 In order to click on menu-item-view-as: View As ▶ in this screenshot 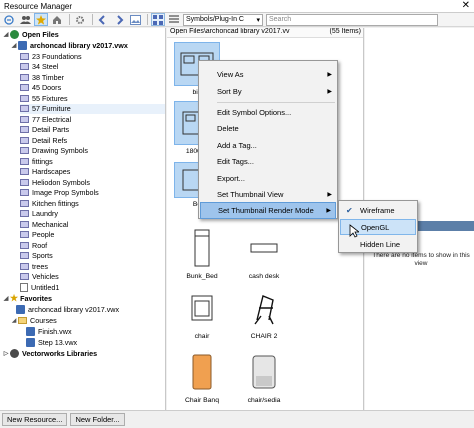, I will do `click(268, 74)`.